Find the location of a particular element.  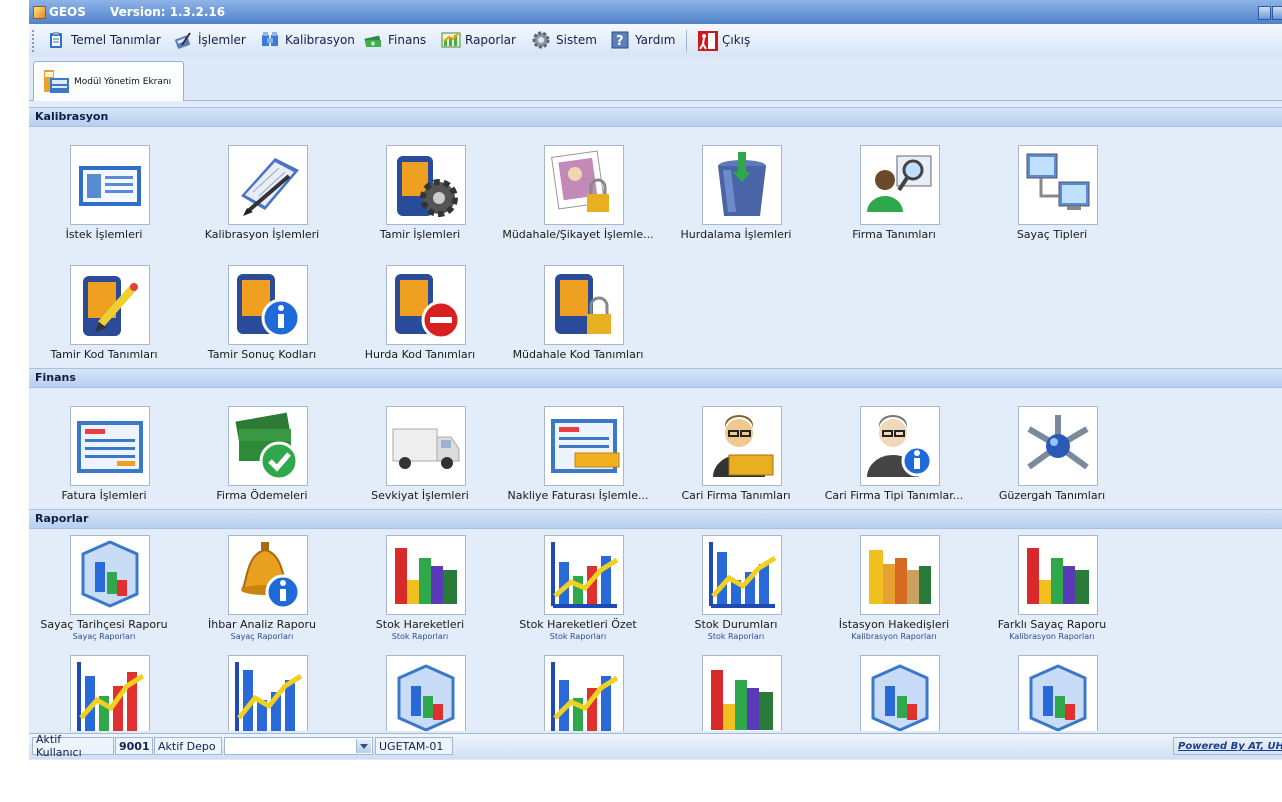

menu-islemler: İşlemler is located at coordinates (210, 40).